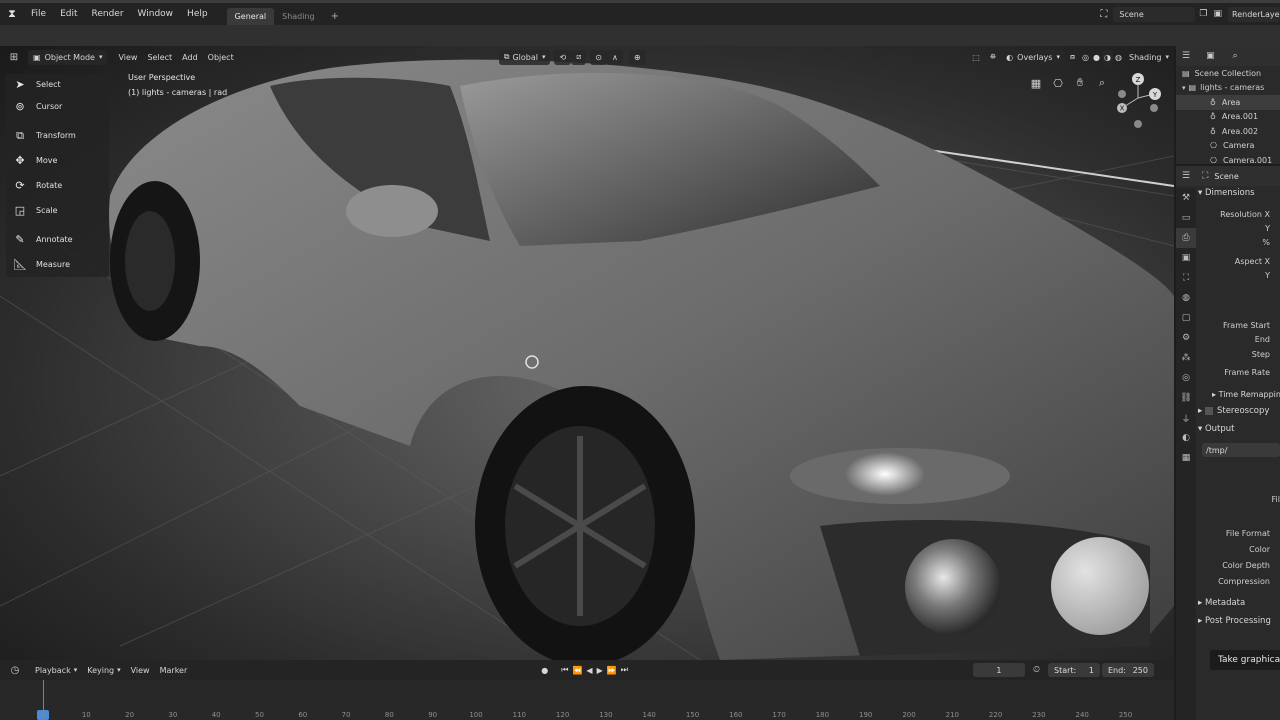 Image resolution: width=1280 pixels, height=720 pixels. Describe the element at coordinates (1072, 57) in the screenshot. I see `xray-icon: ⧈` at that location.